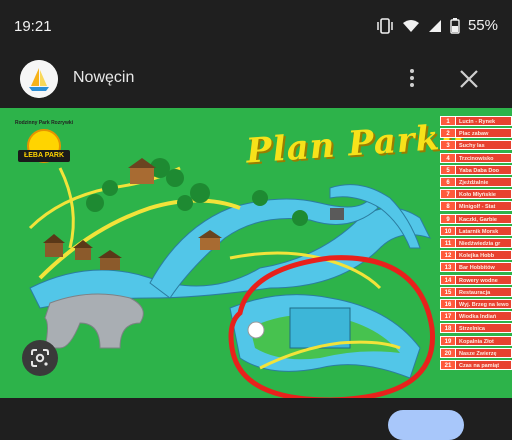 The image size is (512, 440). I want to click on legend-row: 18 Strzelnica, so click(476, 328).